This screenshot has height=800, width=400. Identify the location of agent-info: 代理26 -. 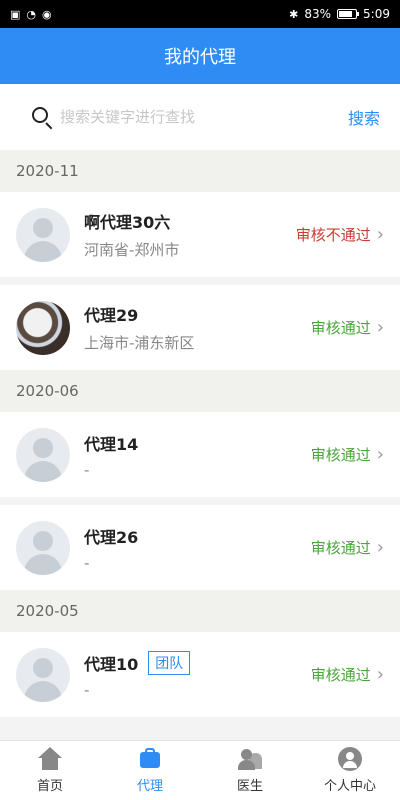
(197, 548).